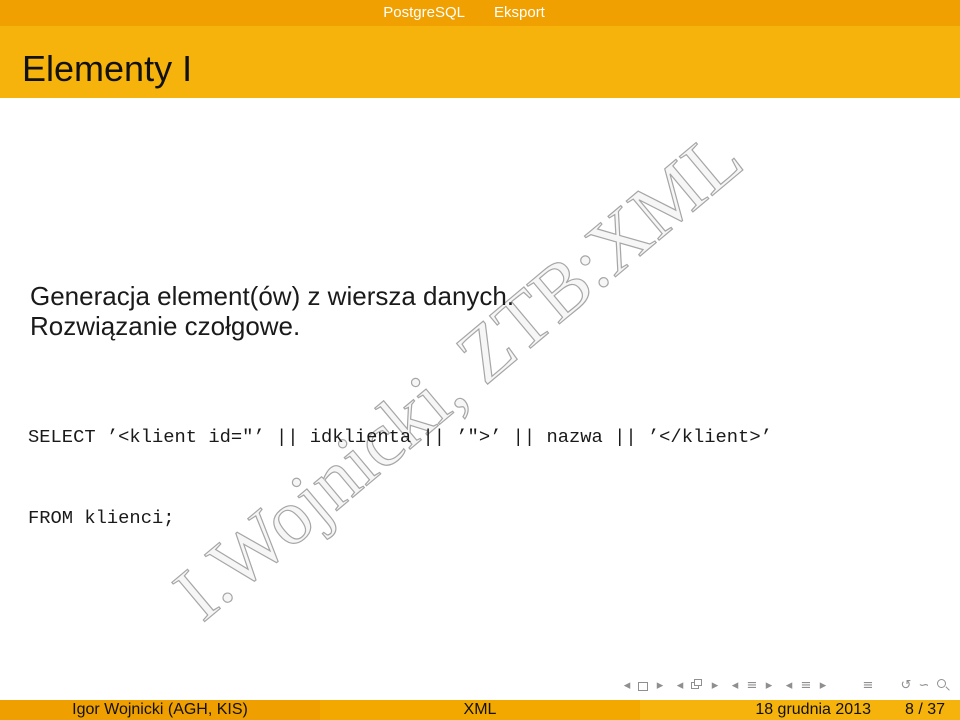 The image size is (960, 720). I want to click on footer-short-title: XML, so click(480, 709).